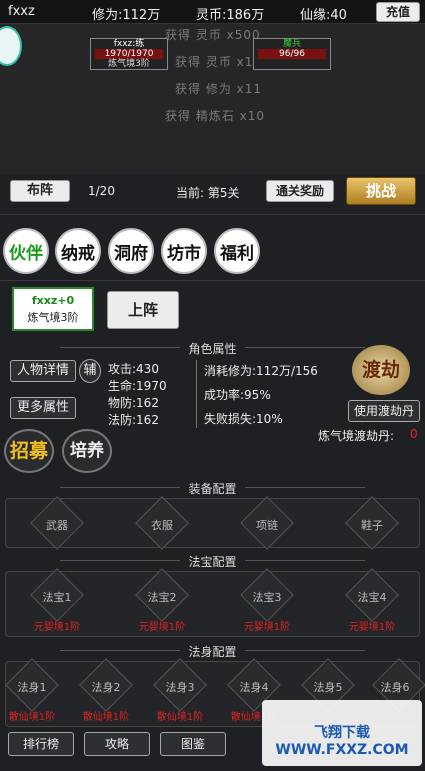 Image resolution: width=425 pixels, height=771 pixels. I want to click on enemy-hp-bar: 96/96, so click(292, 54).